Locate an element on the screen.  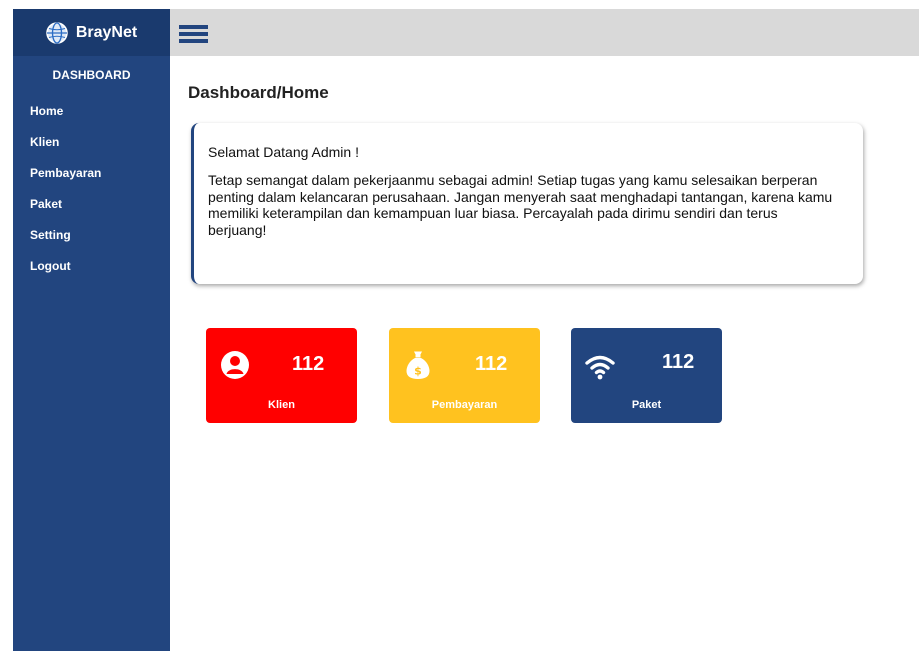
sidebar-item-setting: Setting is located at coordinates (91, 235).